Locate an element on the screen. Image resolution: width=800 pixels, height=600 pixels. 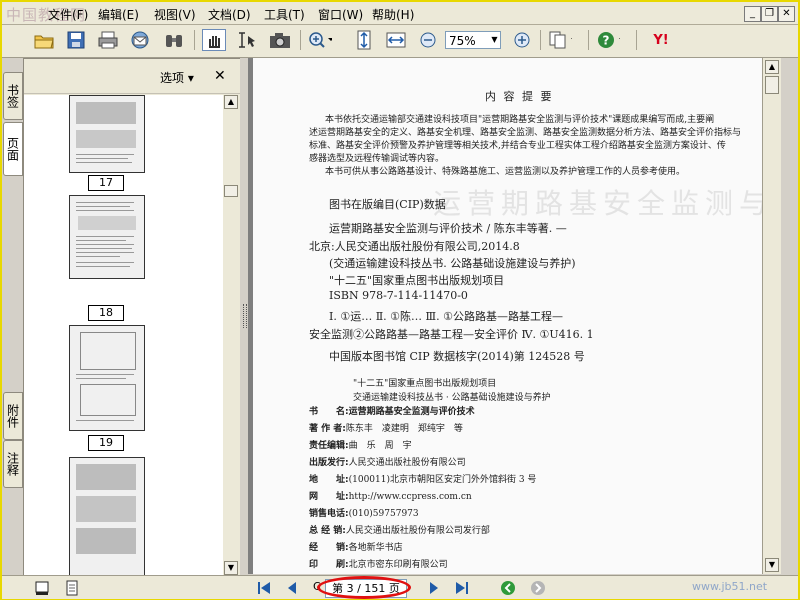
email-icon is located at coordinates (140, 40).